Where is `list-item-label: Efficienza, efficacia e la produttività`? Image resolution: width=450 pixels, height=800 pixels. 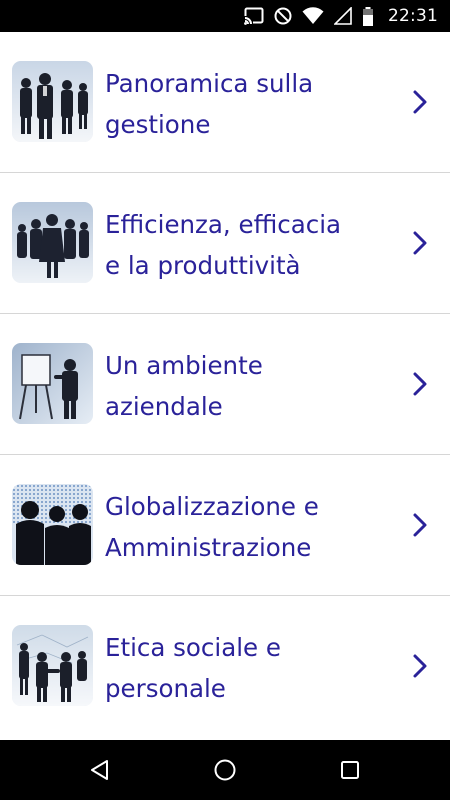 list-item-label: Efficienza, efficacia e la produttività is located at coordinates (223, 245).